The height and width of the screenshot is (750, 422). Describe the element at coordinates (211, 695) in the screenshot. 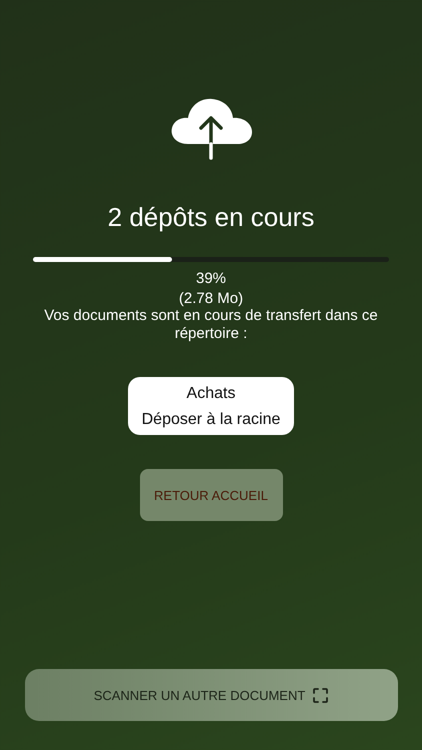

I see `scan-button: SCANNER UN AUTRE DOCUMENT` at that location.